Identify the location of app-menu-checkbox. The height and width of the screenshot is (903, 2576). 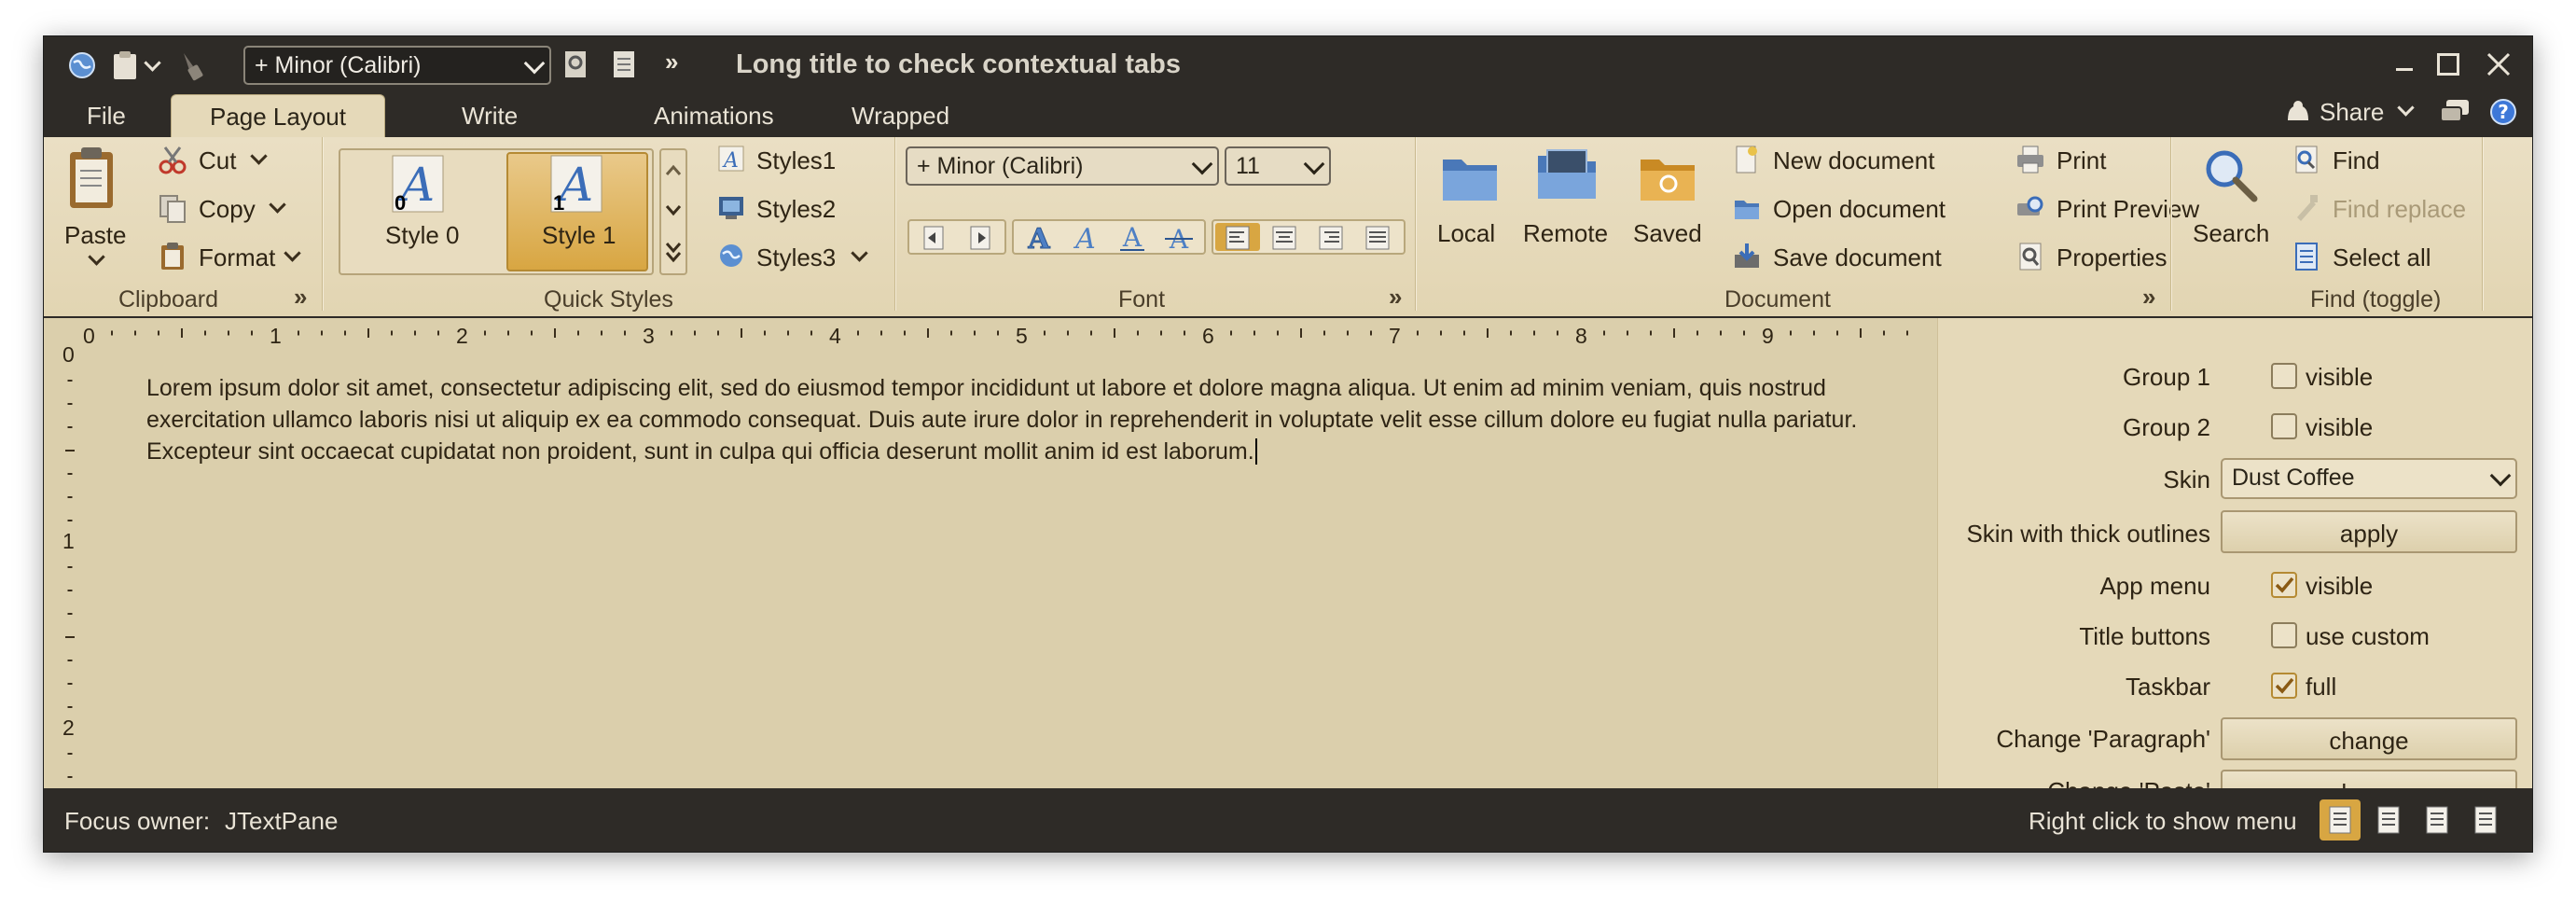
(2284, 585).